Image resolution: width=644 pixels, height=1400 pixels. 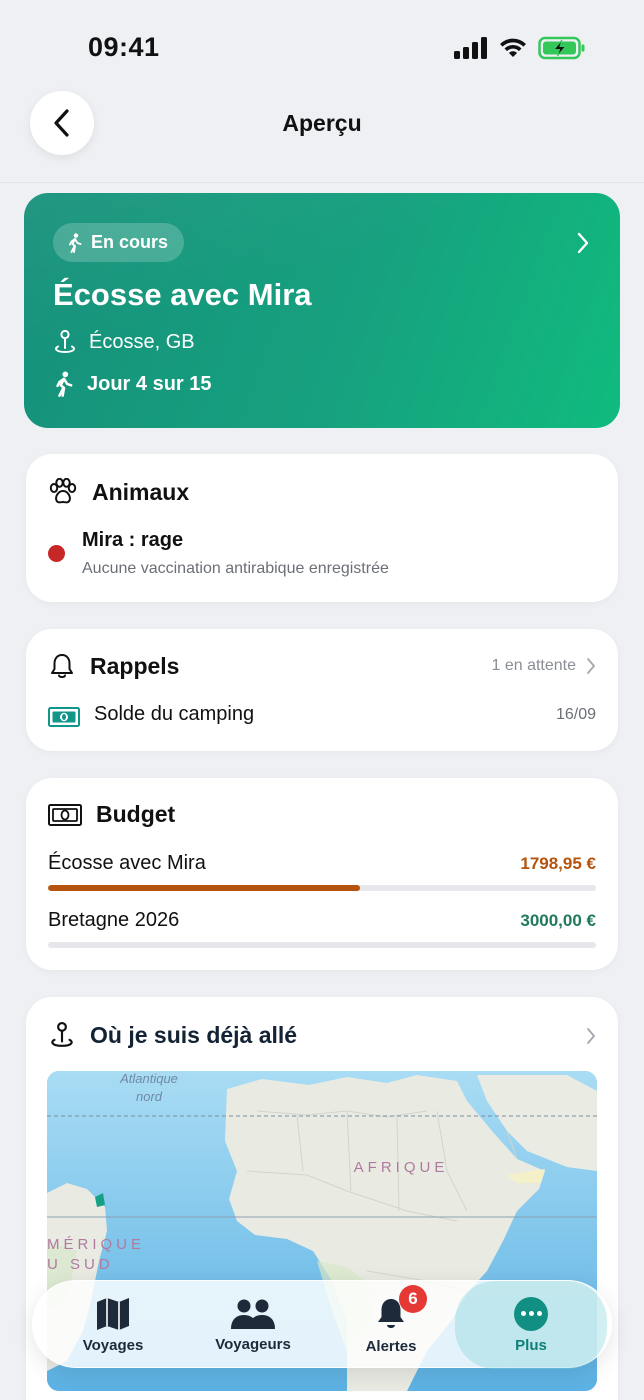 I want to click on tab-trips: Voyages, so click(x=113, y=1325).